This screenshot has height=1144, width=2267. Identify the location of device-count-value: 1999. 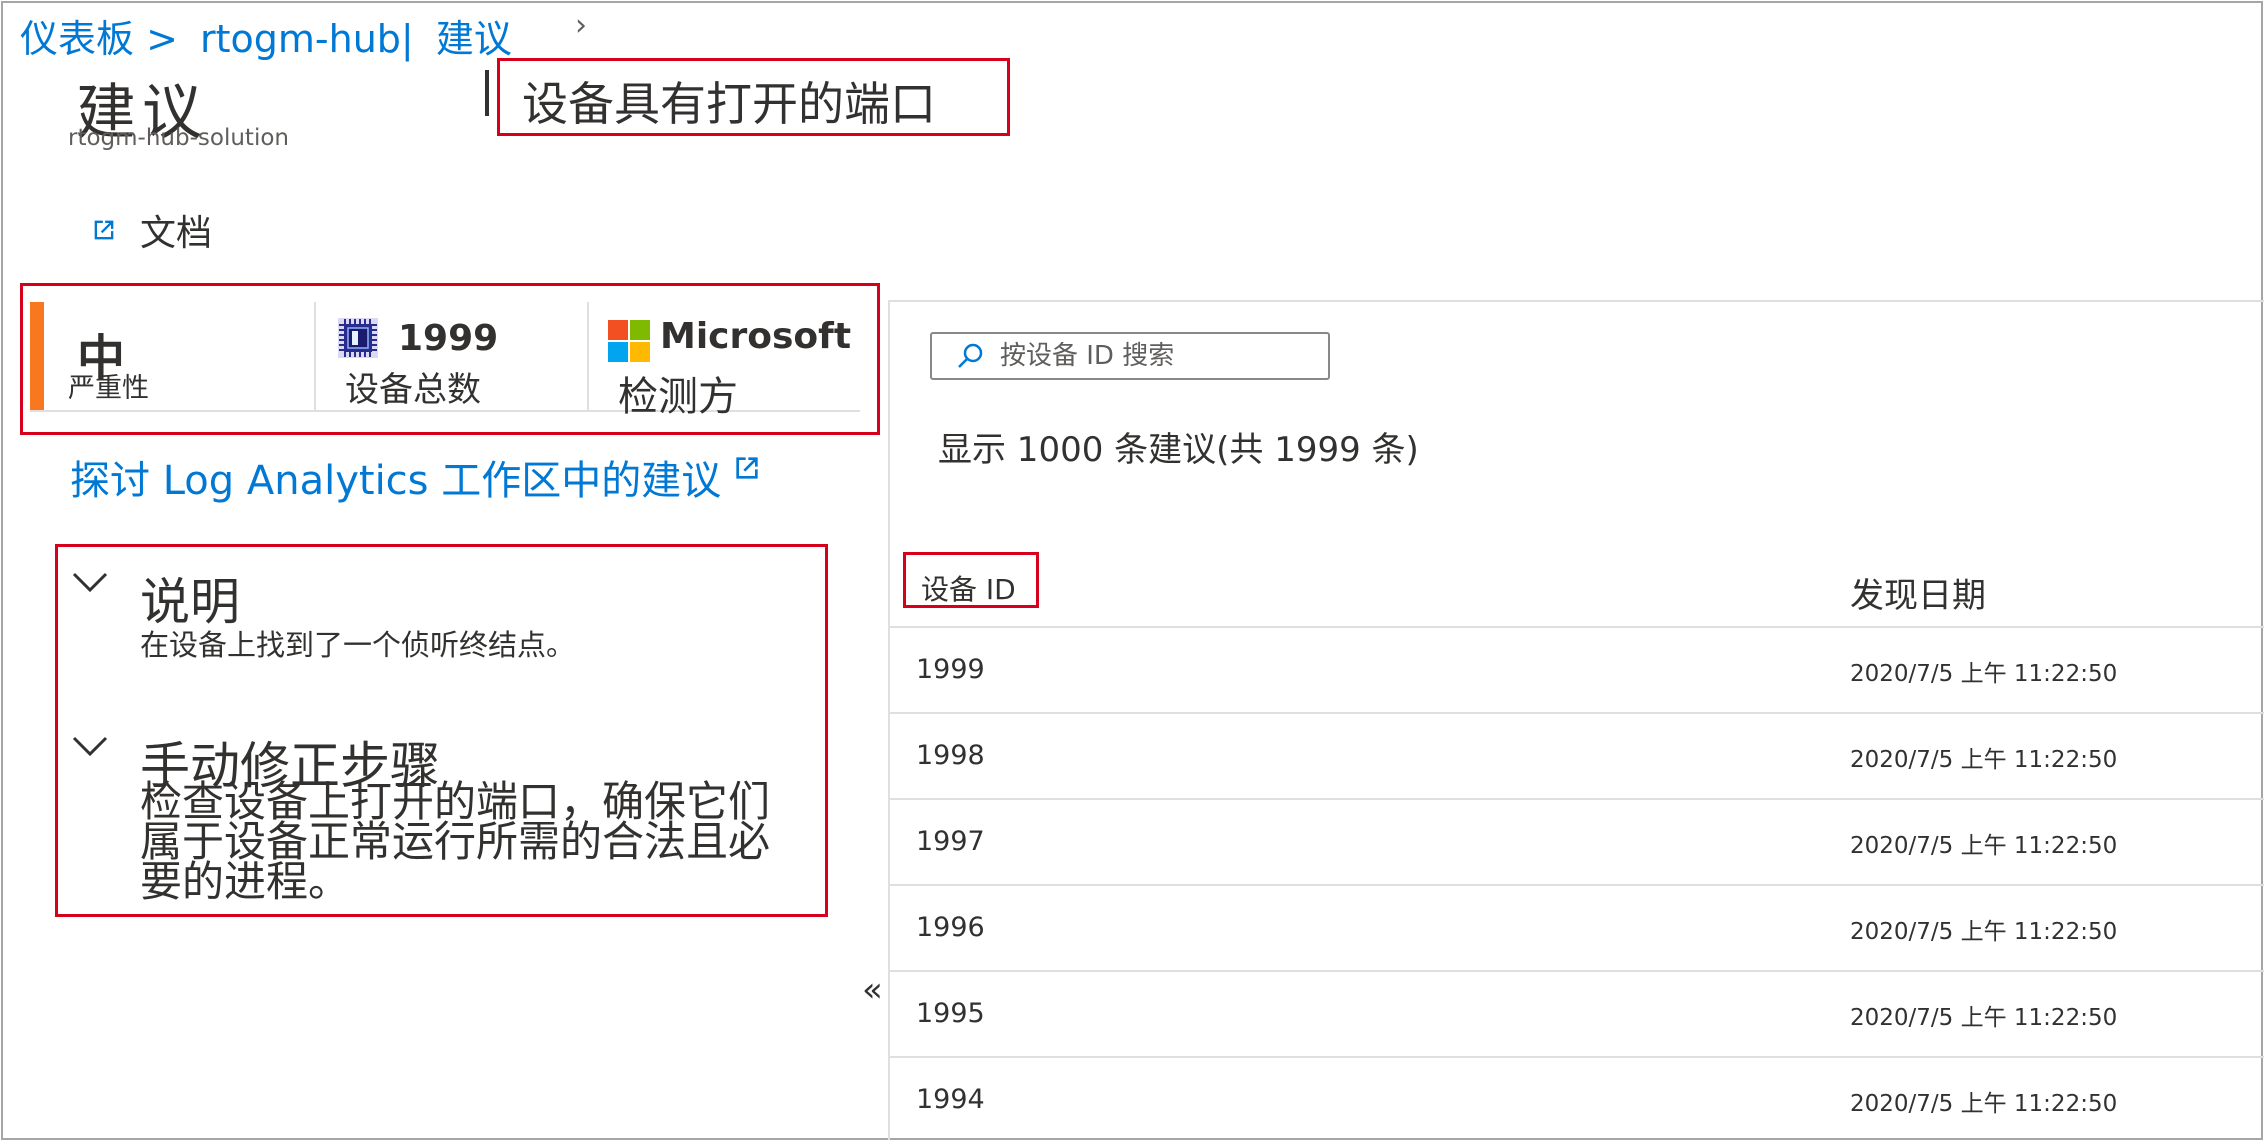
(448, 338).